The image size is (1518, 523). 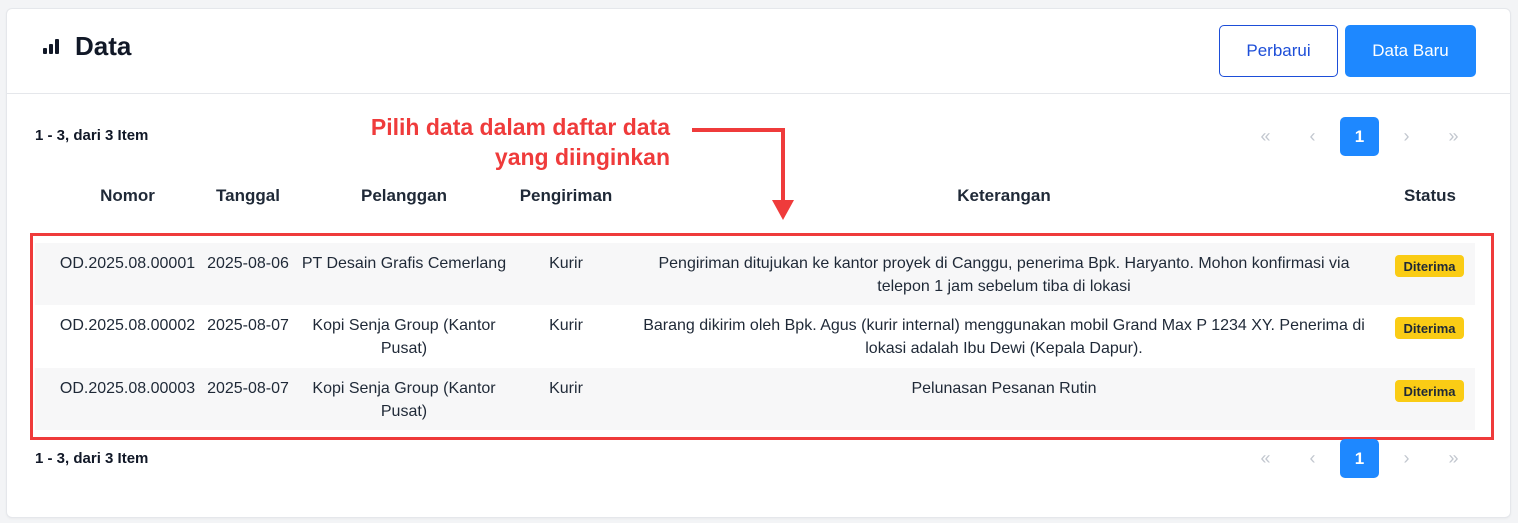 What do you see at coordinates (127, 196) in the screenshot?
I see `column-nomor: Nomor` at bounding box center [127, 196].